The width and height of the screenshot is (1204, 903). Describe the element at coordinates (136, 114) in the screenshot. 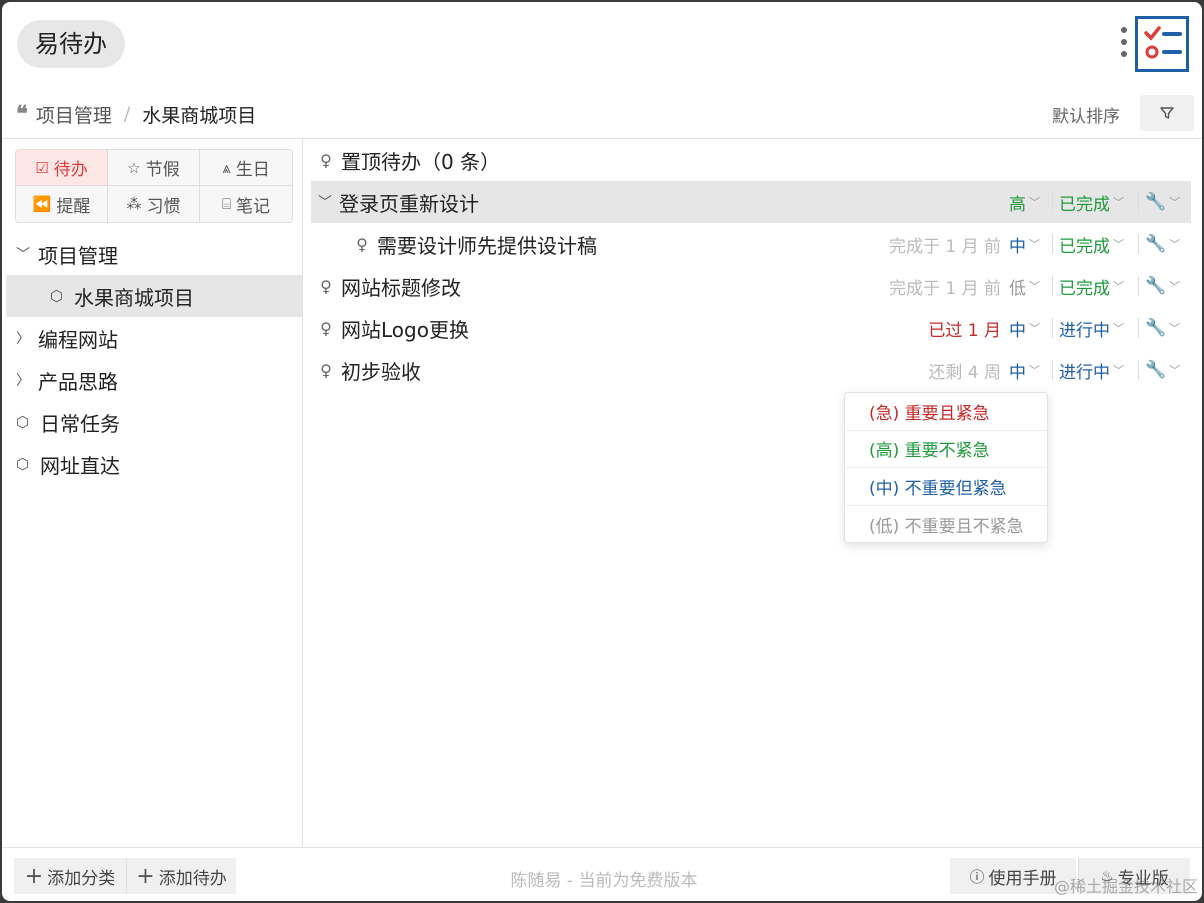

I see `breadcrumb: ❝ 项目管理 / 水果商城项目` at that location.